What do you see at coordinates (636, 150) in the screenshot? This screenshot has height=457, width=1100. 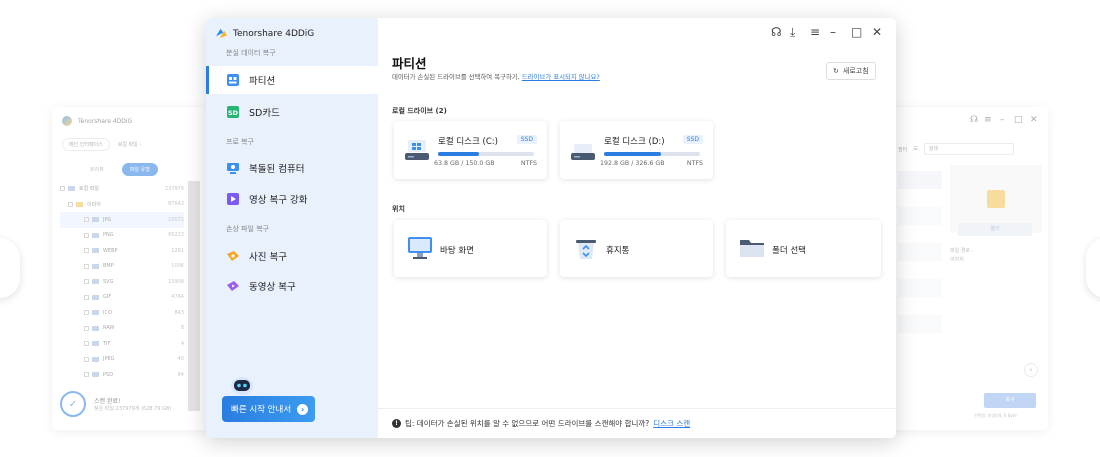 I see `drive-card-d: 로컬 디스크 (D:) SSD 192.8 GB / 326.6 GB NTFS` at bounding box center [636, 150].